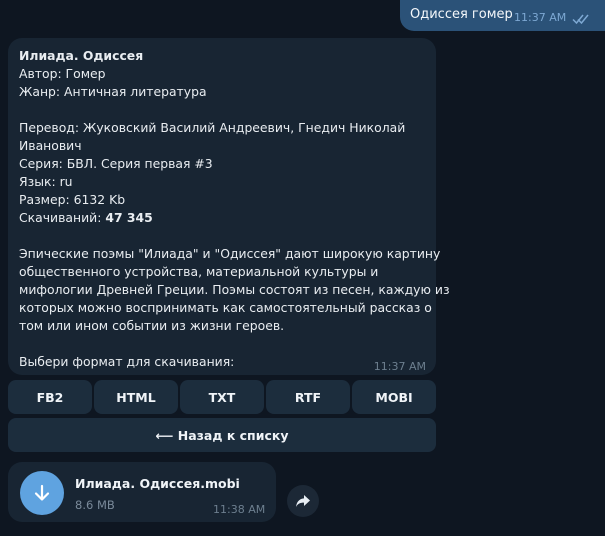 This screenshot has width=605, height=536. I want to click on format-button-fb2: FB2, so click(50, 397).